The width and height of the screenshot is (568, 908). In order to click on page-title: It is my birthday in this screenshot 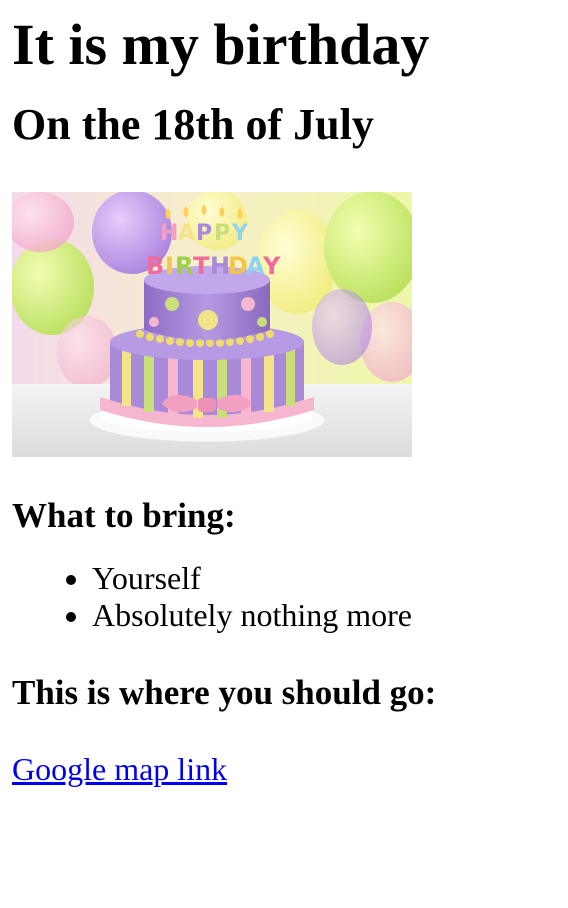, I will do `click(221, 44)`.